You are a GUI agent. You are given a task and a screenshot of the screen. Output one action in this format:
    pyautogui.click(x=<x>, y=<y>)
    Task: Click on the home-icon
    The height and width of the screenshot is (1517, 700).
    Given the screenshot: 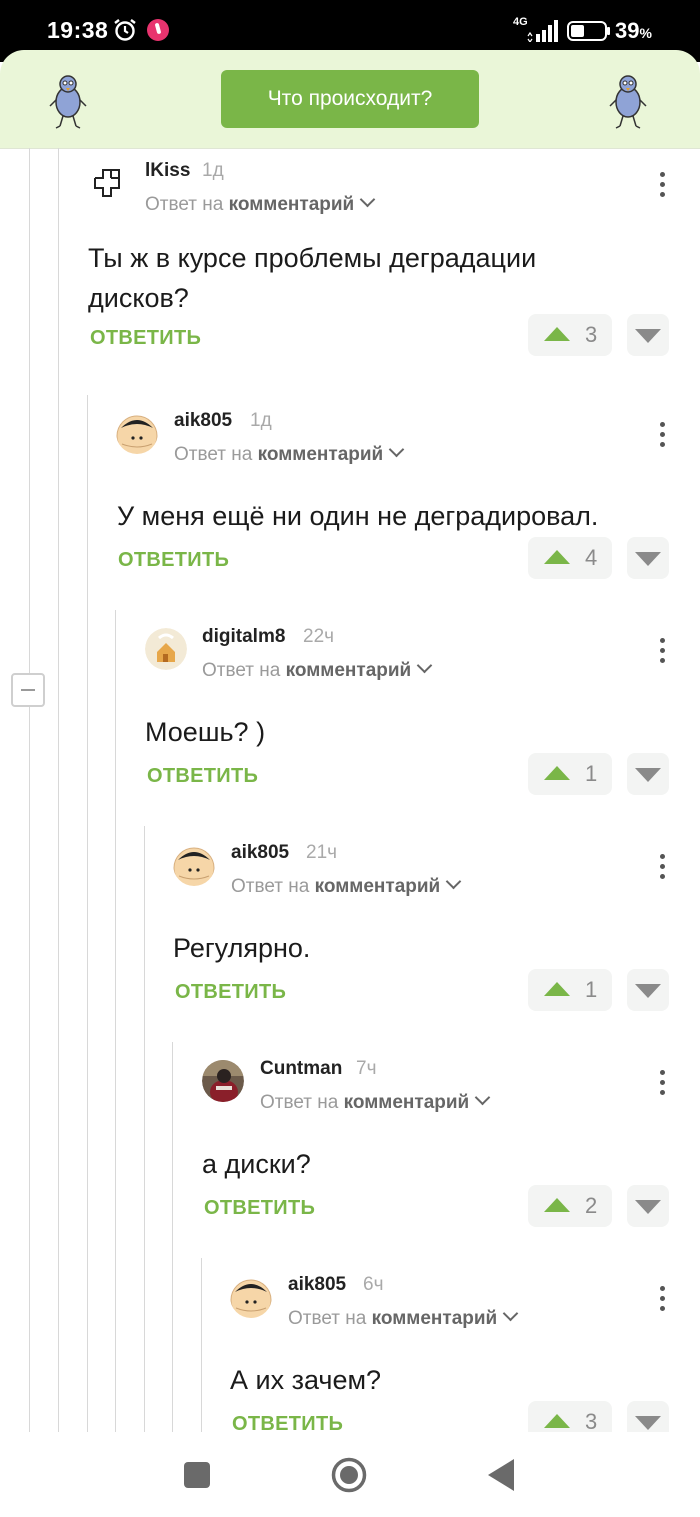 What is the action you would take?
    pyautogui.click(x=349, y=1475)
    